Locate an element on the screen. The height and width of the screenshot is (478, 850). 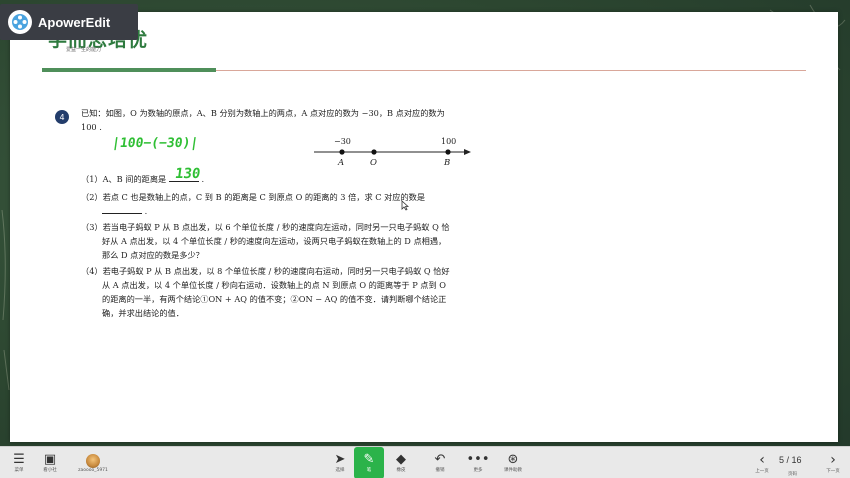
undo-button: ↶ 撤销 is located at coordinates (440, 462).